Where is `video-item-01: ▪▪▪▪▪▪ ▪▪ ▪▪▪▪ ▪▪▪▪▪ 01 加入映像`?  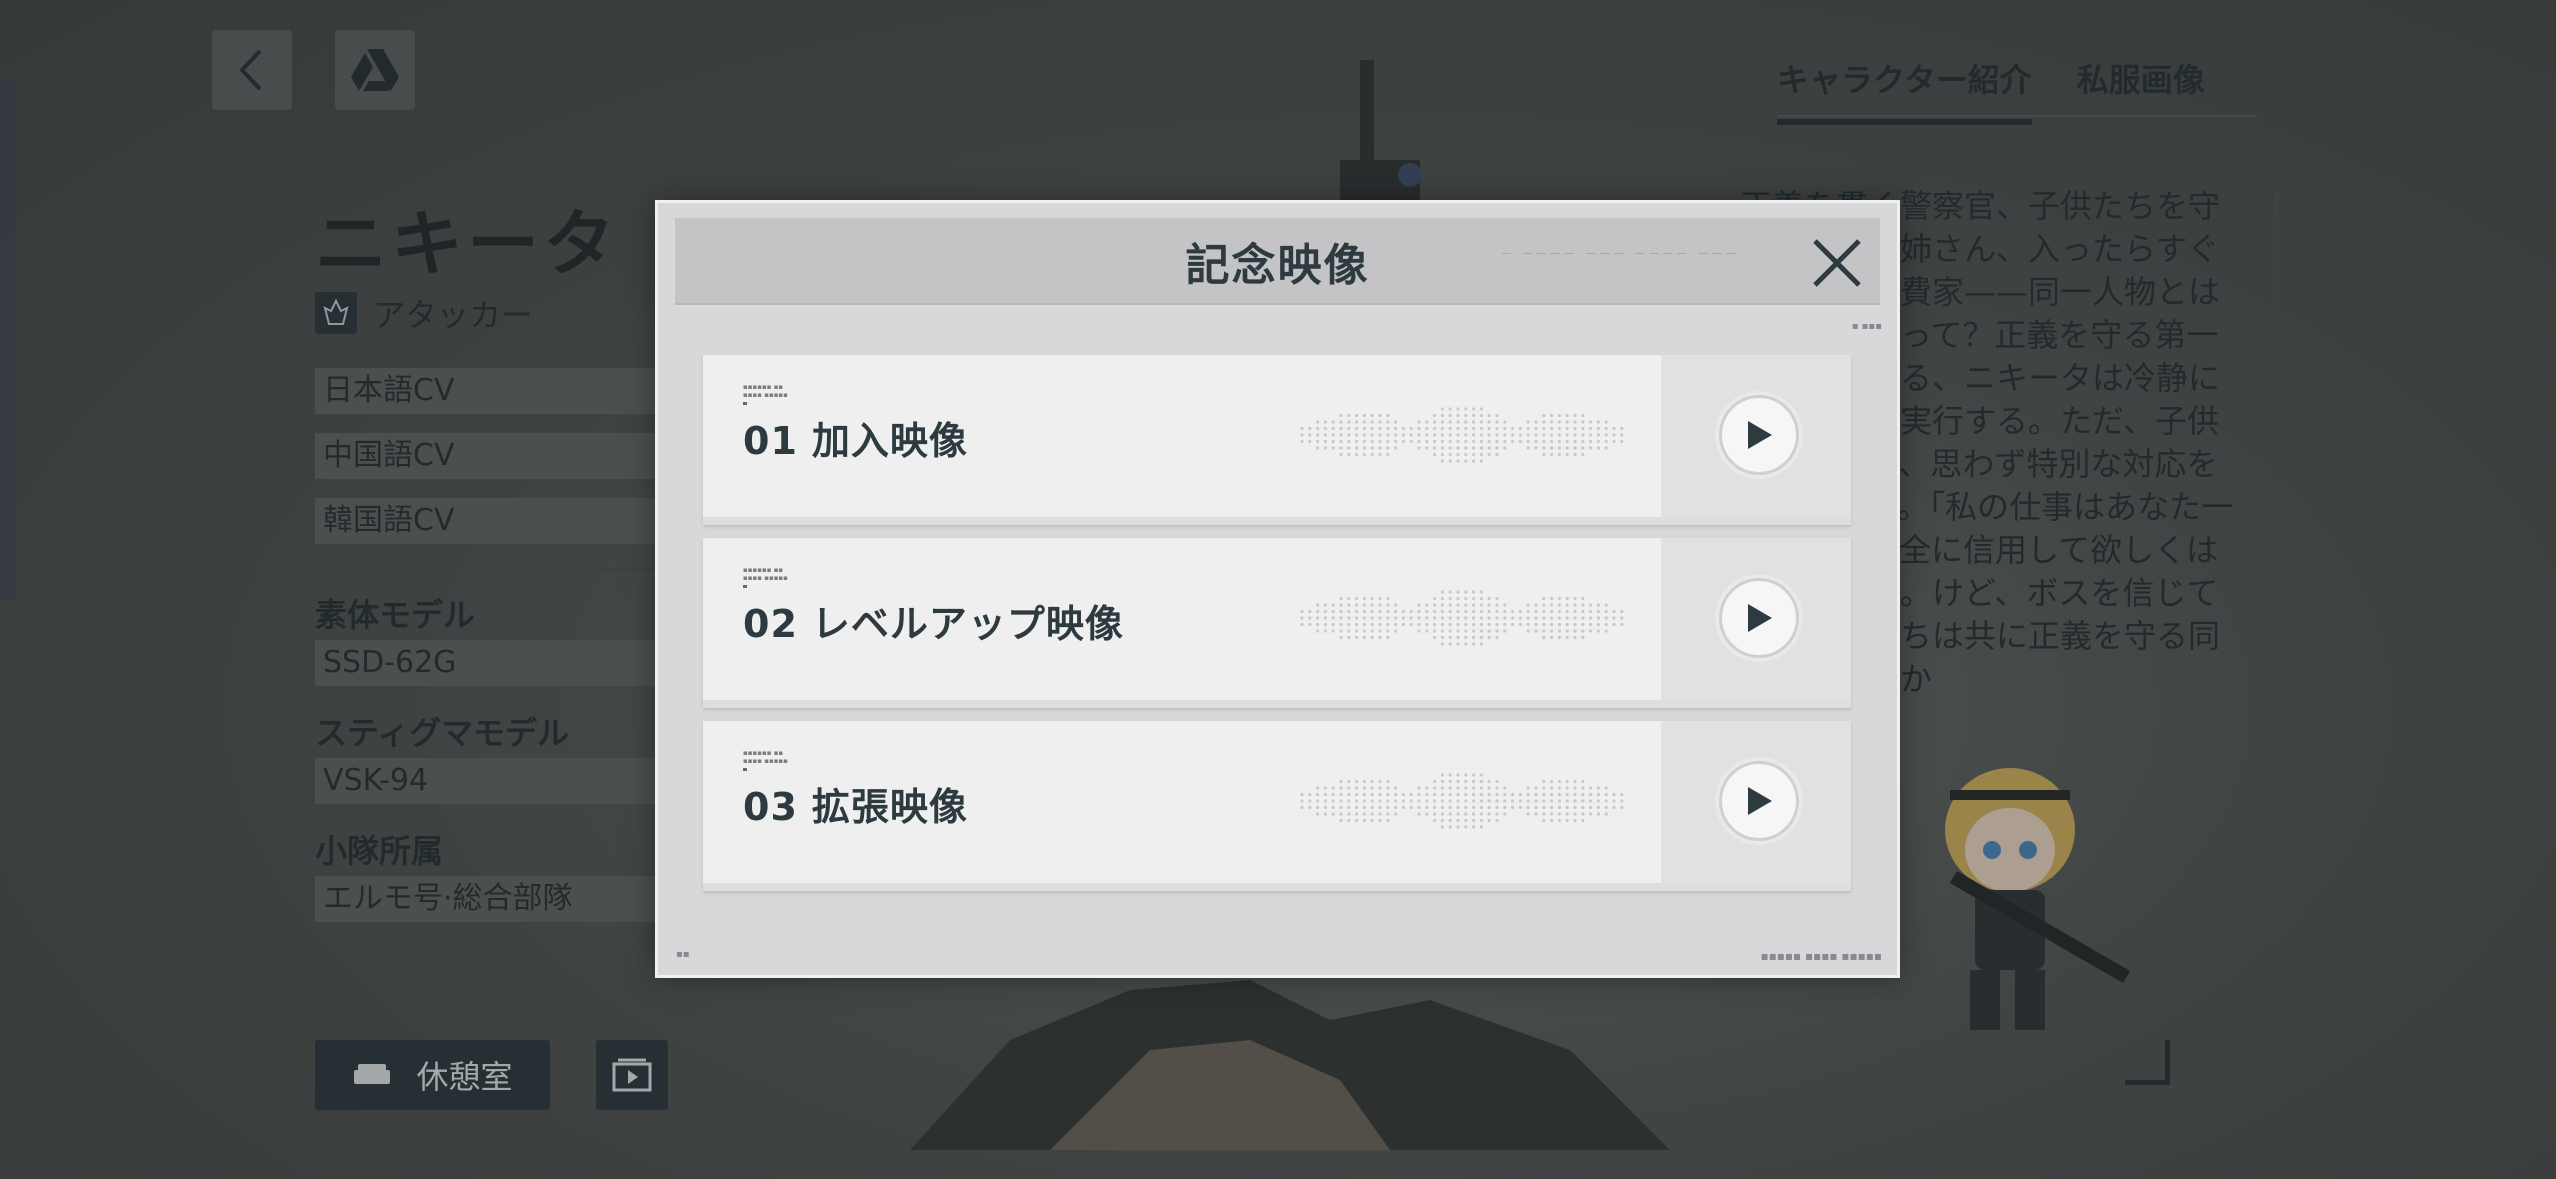
video-item-01: ▪▪▪▪▪▪ ▪▪ ▪▪▪▪ ▪▪▪▪▪ 01 加入映像 is located at coordinates (1277, 440).